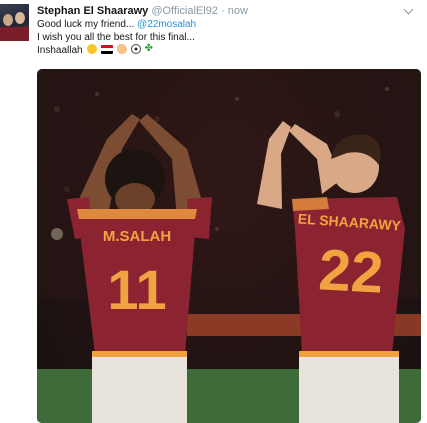  I want to click on avatar-face-right, so click(20, 18).